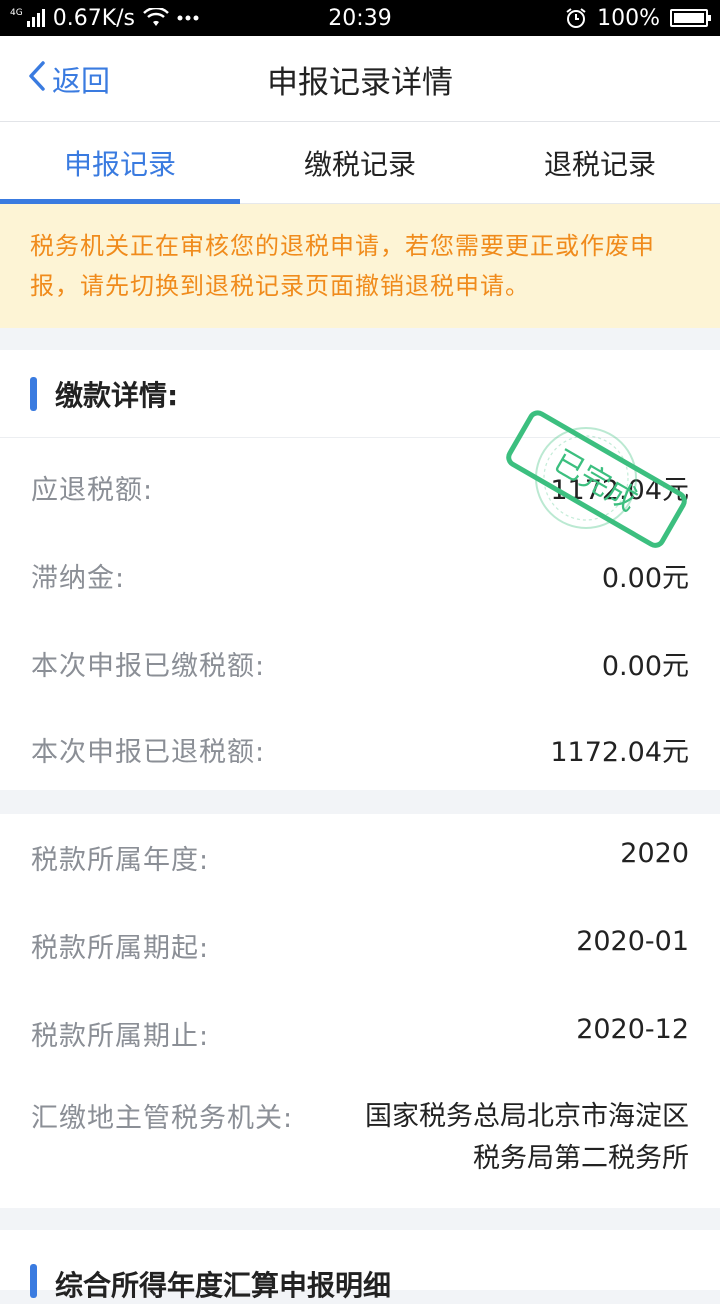 This screenshot has width=720, height=1304. I want to click on battery-percent: 100%, so click(628, 18).